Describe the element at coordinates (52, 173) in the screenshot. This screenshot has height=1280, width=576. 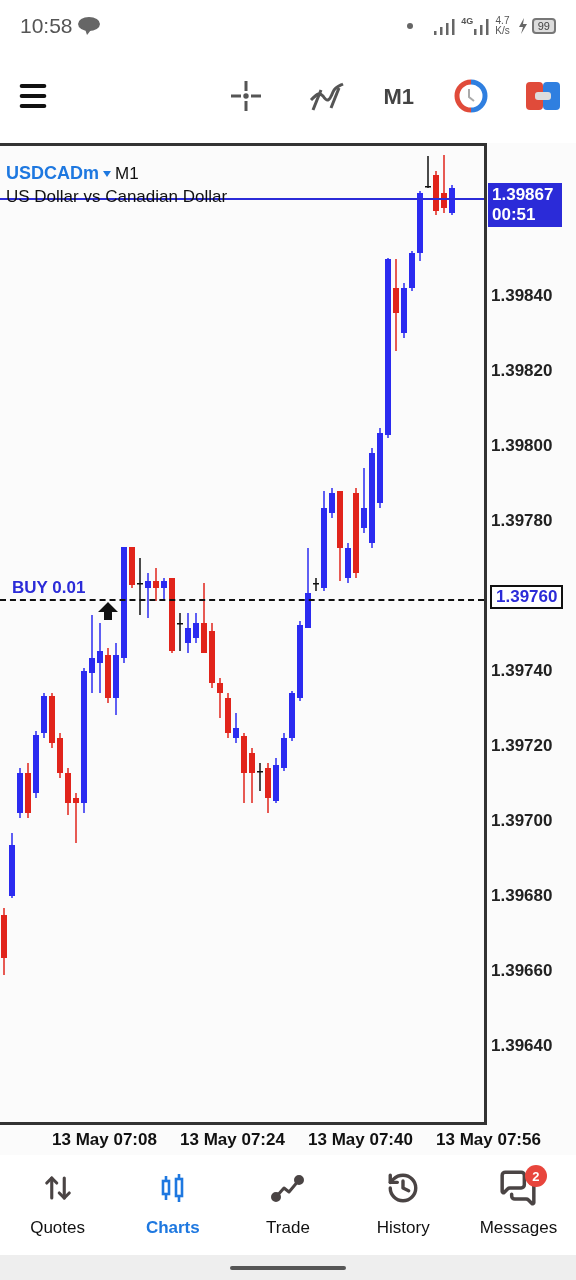
I see `symbol-name: USDCADm` at that location.